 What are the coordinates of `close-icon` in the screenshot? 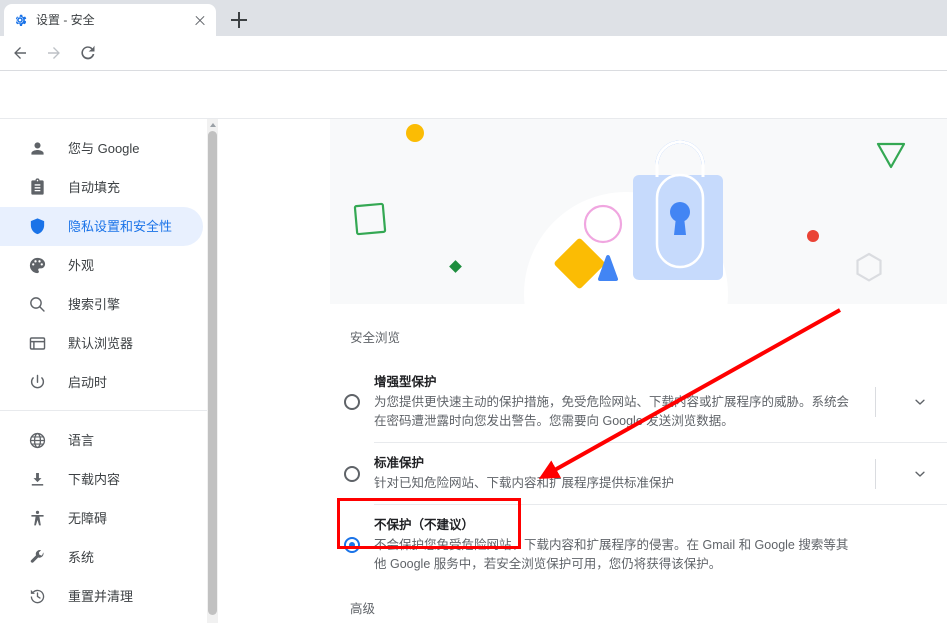 It's located at (200, 20).